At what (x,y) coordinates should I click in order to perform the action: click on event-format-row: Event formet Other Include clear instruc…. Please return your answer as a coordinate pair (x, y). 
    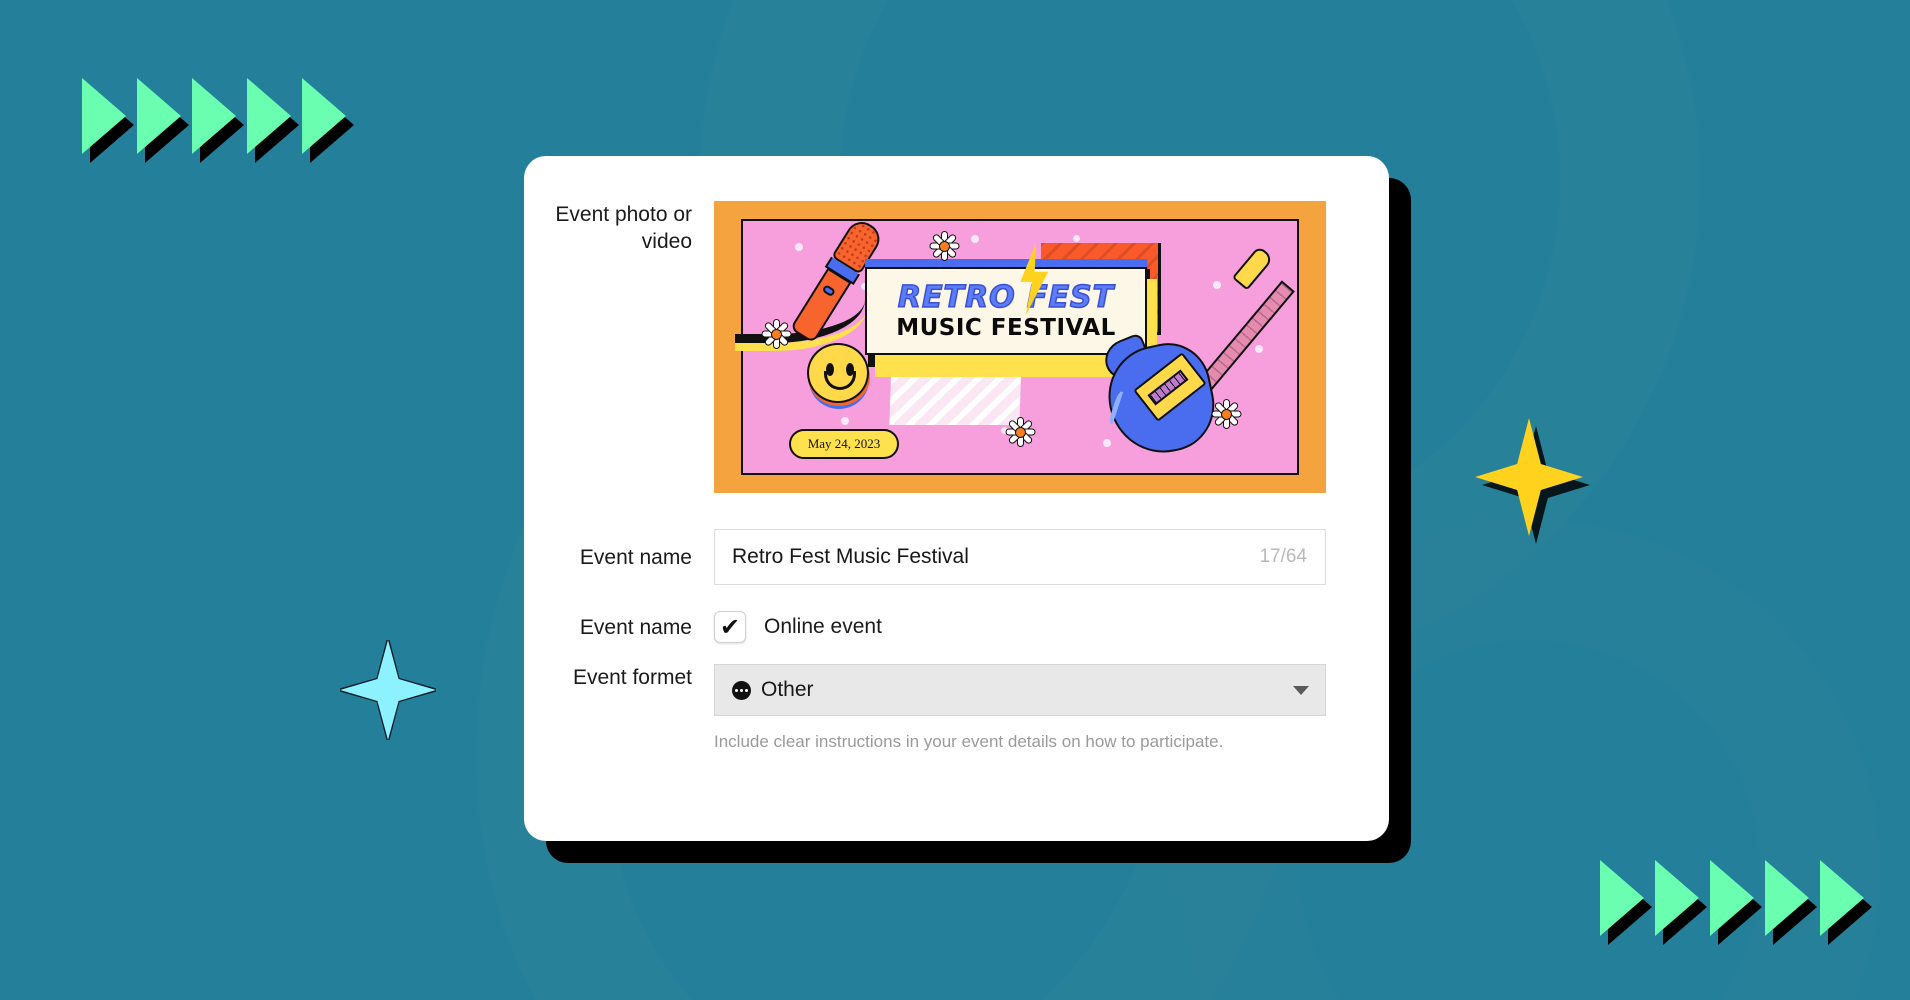
    Looking at the image, I should click on (925, 708).